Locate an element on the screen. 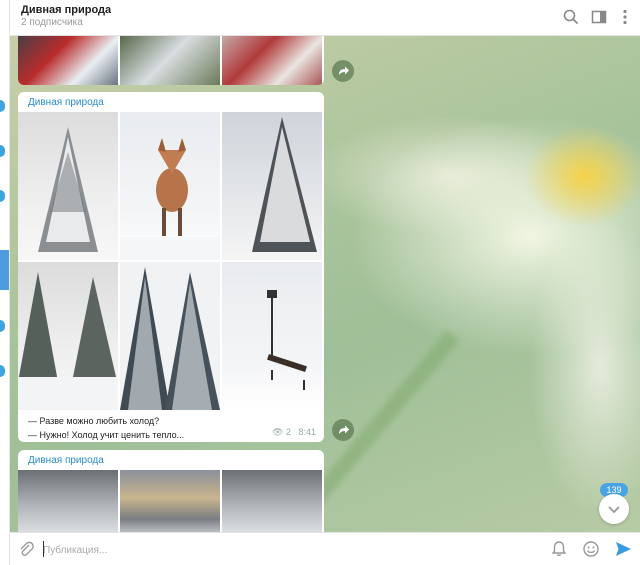 The height and width of the screenshot is (565, 640). text-cursor is located at coordinates (43, 549).